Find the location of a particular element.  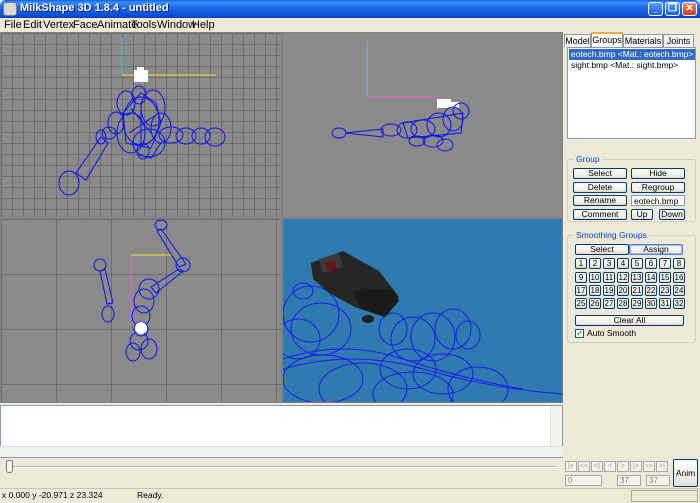

anim-prev-key-button: <| is located at coordinates (597, 466).